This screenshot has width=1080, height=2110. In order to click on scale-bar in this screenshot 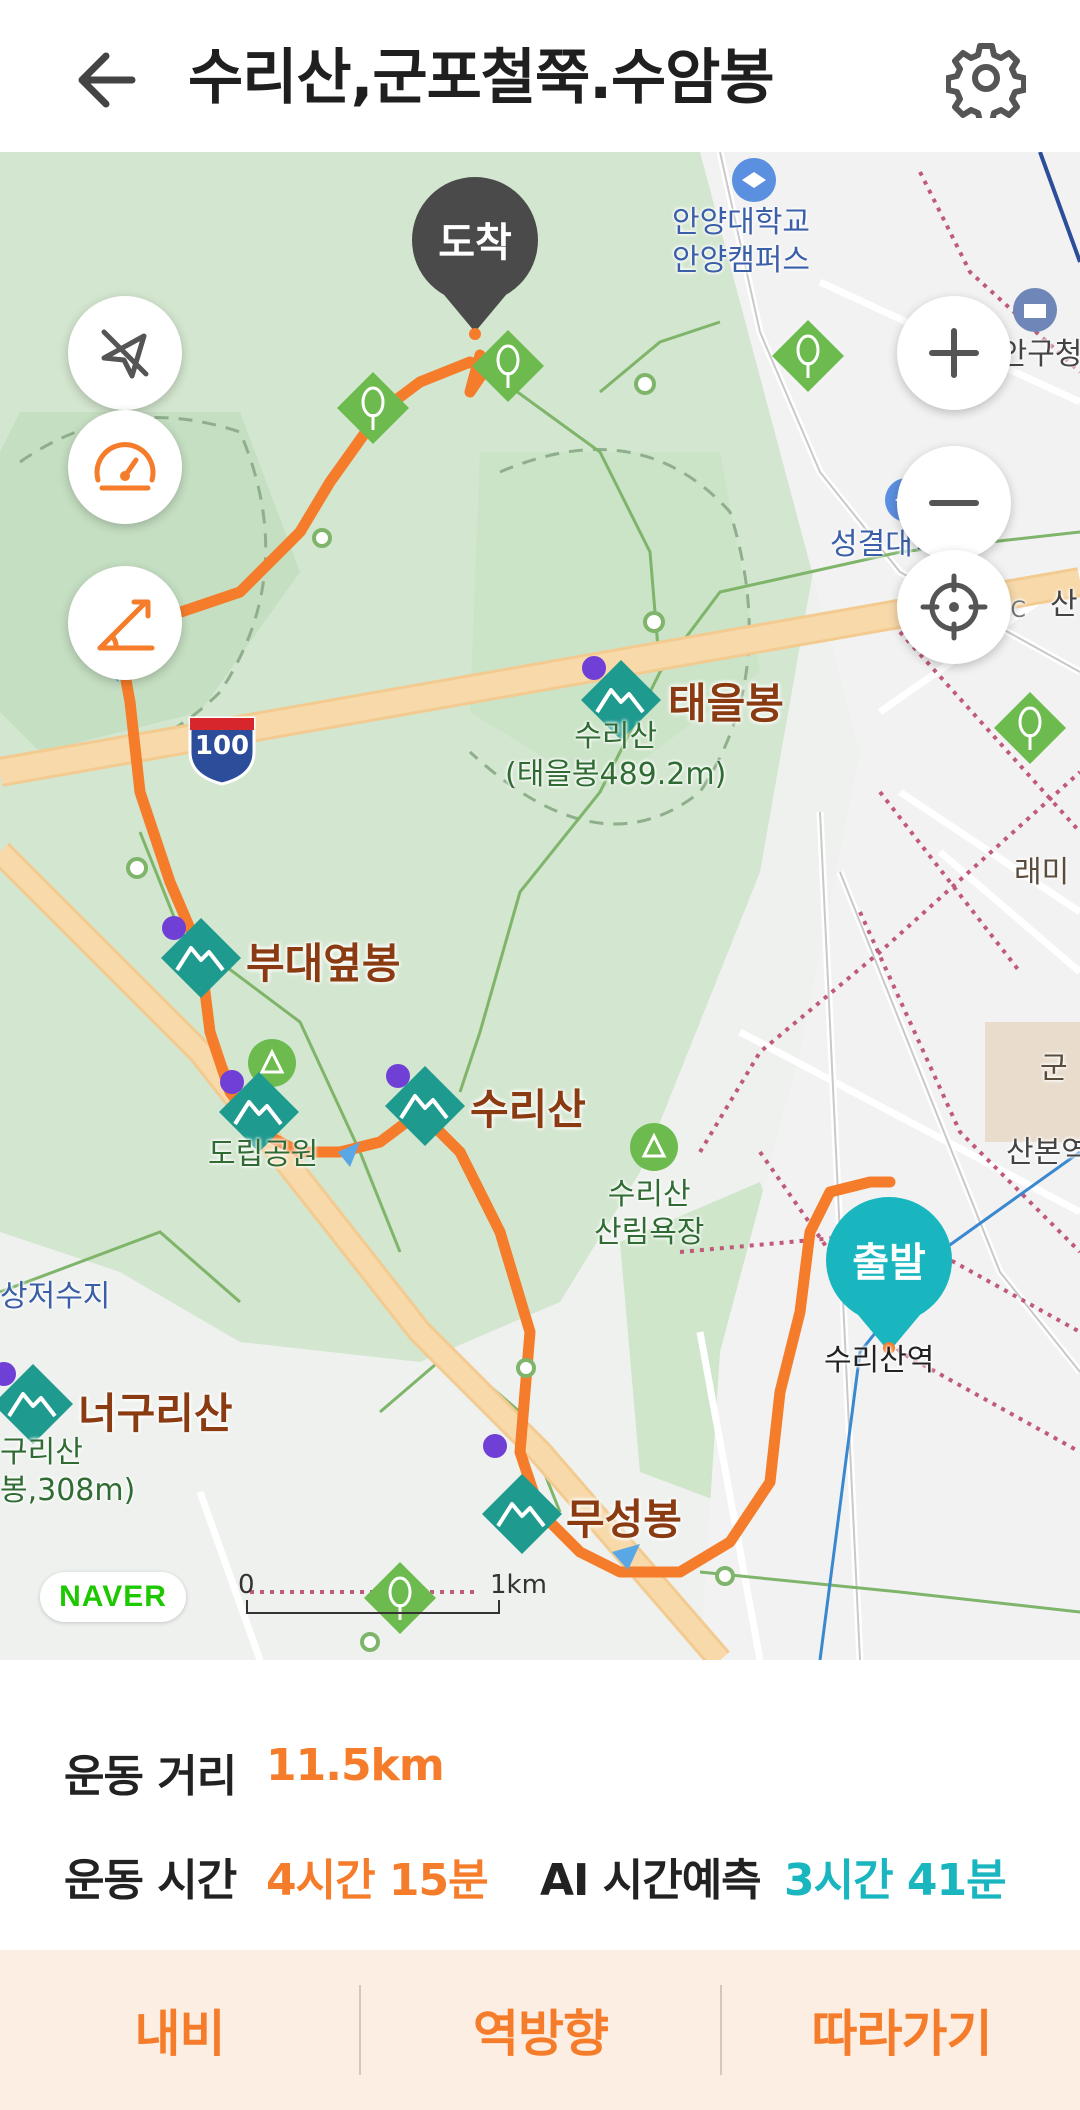, I will do `click(373, 1607)`.